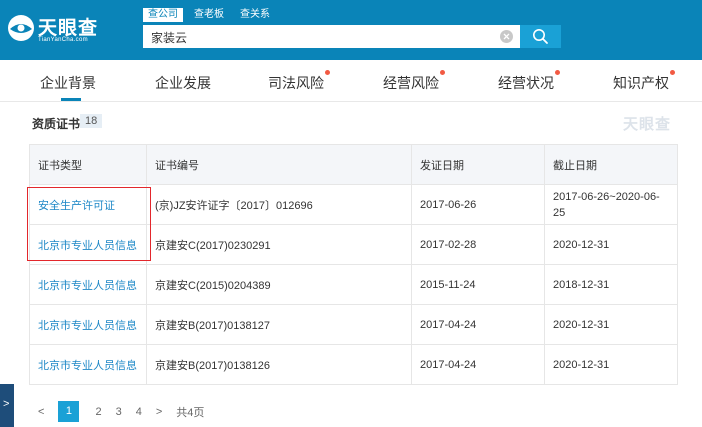  What do you see at coordinates (68, 28) in the screenshot?
I see `logo-text: 天眼查` at bounding box center [68, 28].